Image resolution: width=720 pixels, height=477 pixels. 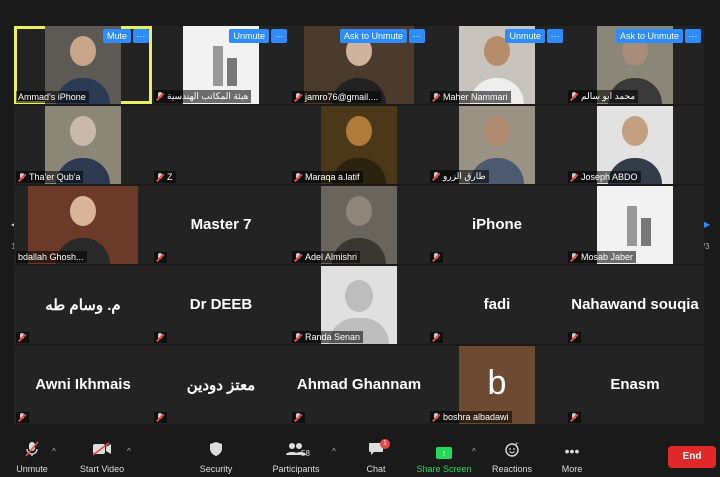 What do you see at coordinates (32, 454) in the screenshot?
I see `unmute-button: Unmute ^` at bounding box center [32, 454].